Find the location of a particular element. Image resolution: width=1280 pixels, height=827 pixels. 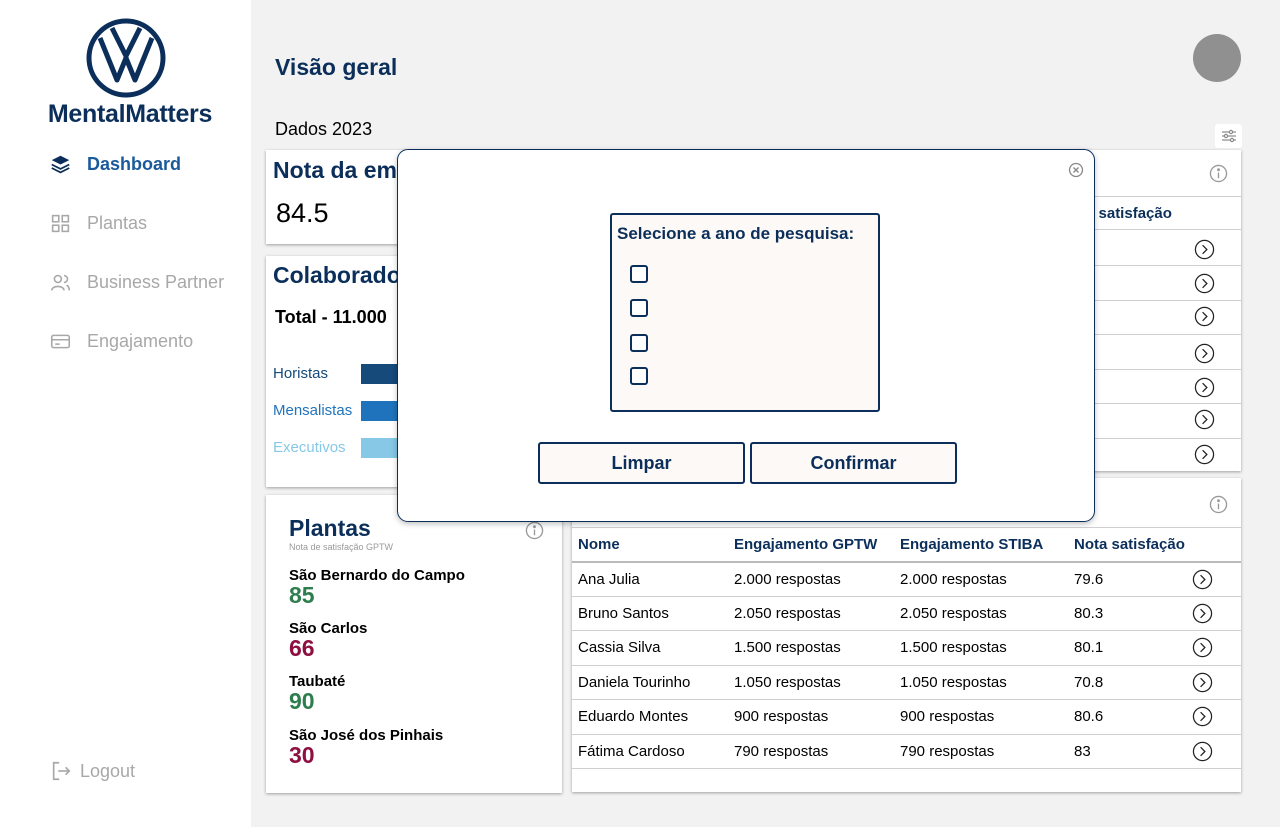

sidebar-item-label: Engajamento is located at coordinates (140, 341).